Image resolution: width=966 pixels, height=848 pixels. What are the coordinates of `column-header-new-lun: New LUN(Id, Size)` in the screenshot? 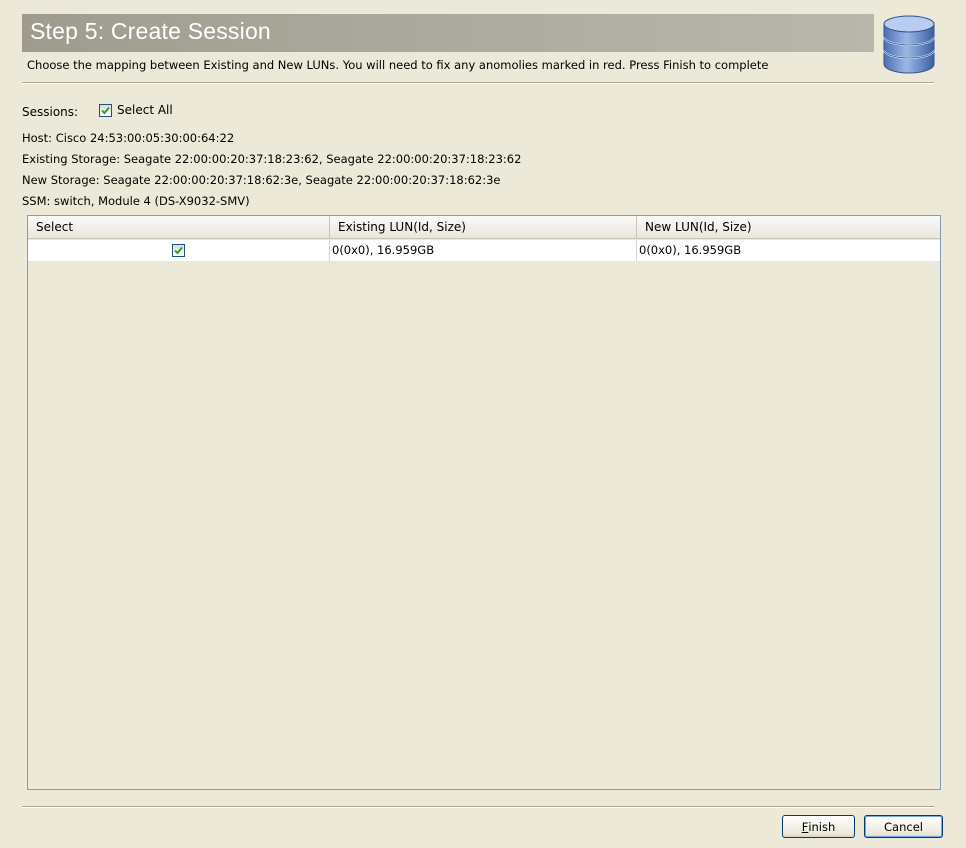 It's located at (788, 227).